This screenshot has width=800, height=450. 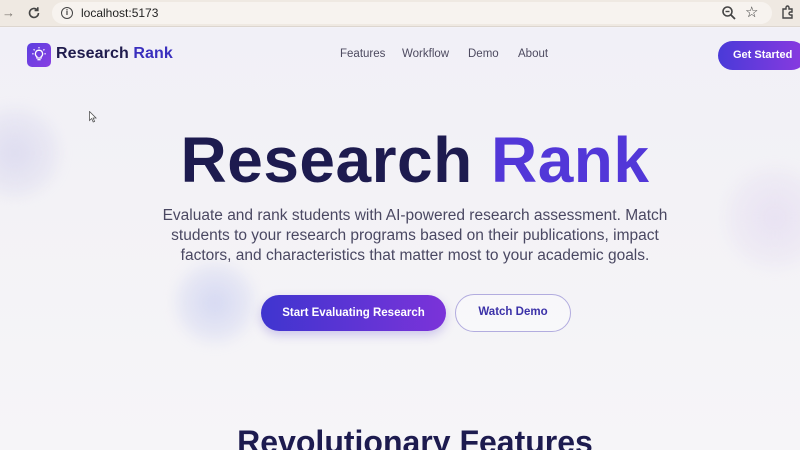 I want to click on background-blob, so click(x=215, y=303).